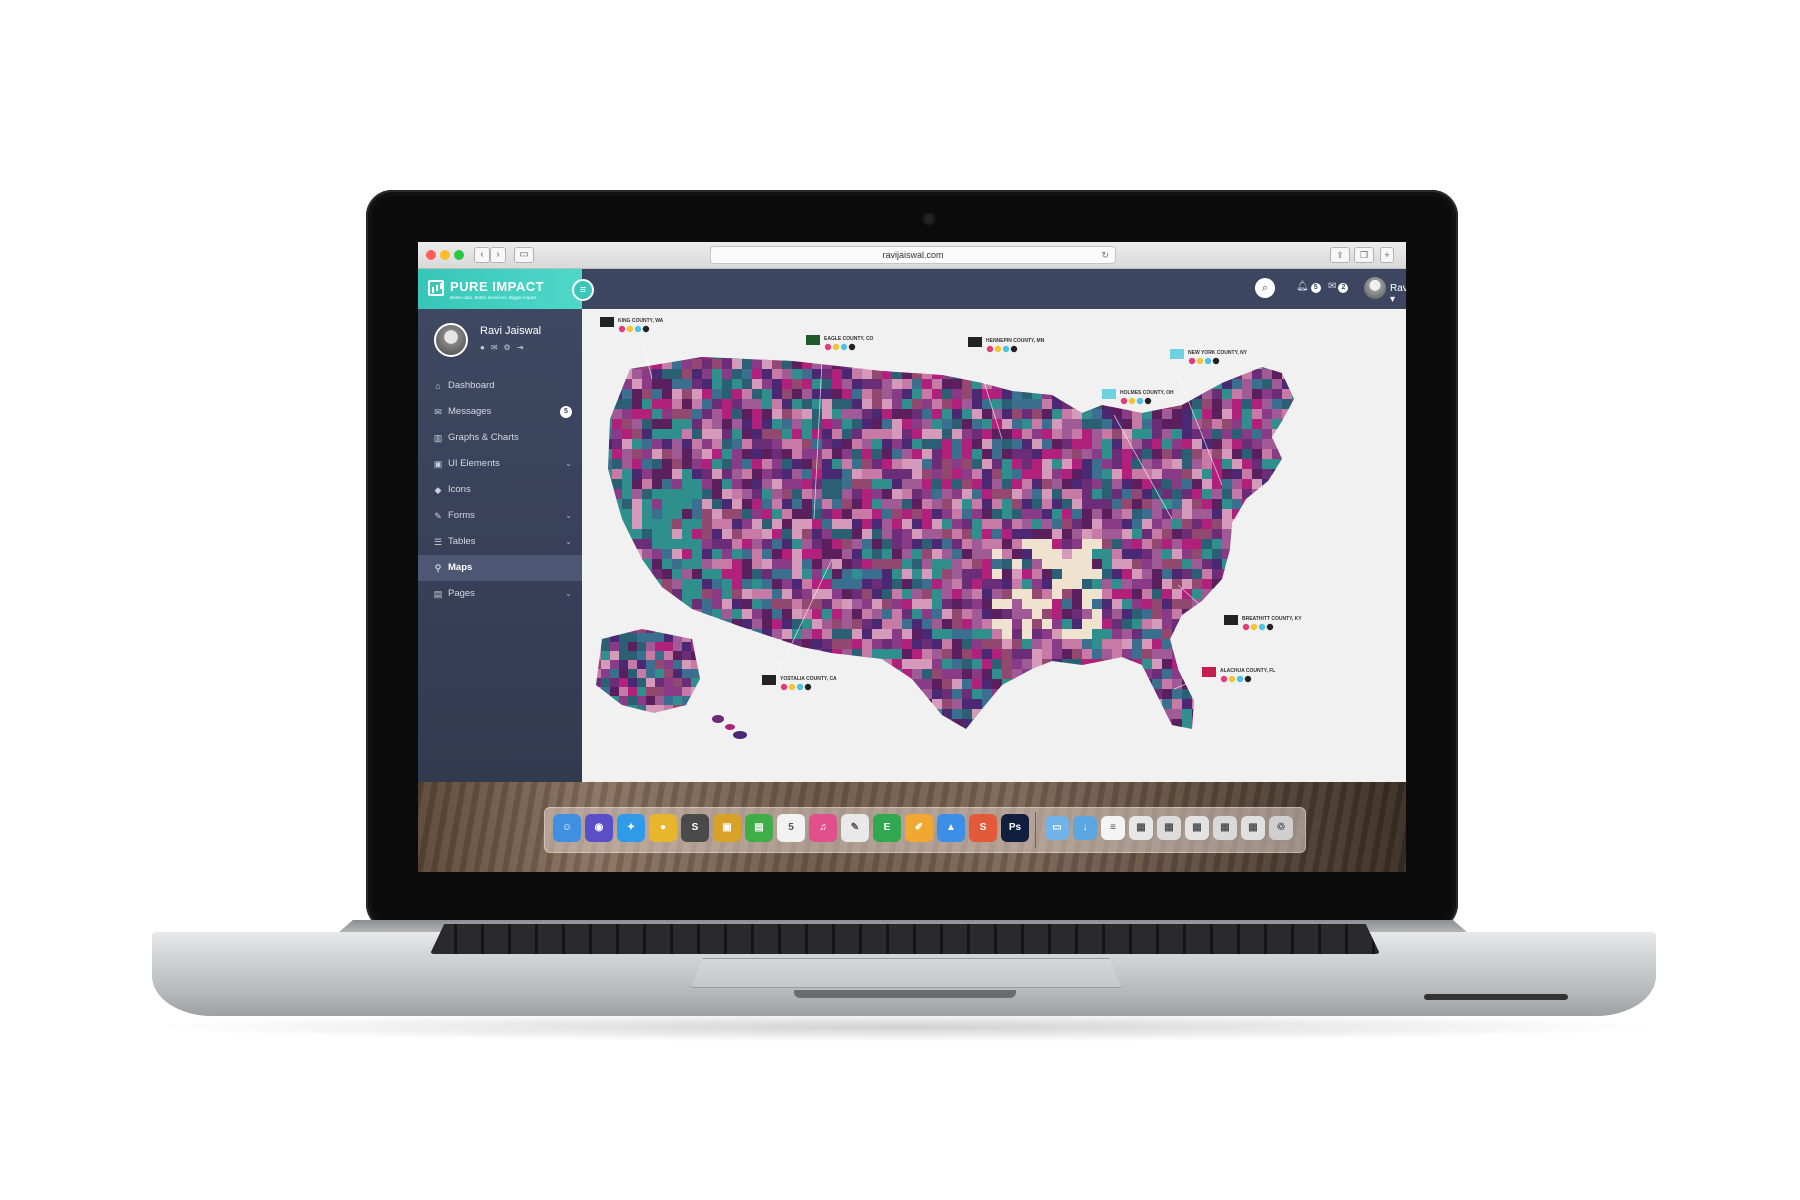 The height and width of the screenshot is (1200, 1800). What do you see at coordinates (498, 255) in the screenshot?
I see `forward-button: ›` at bounding box center [498, 255].